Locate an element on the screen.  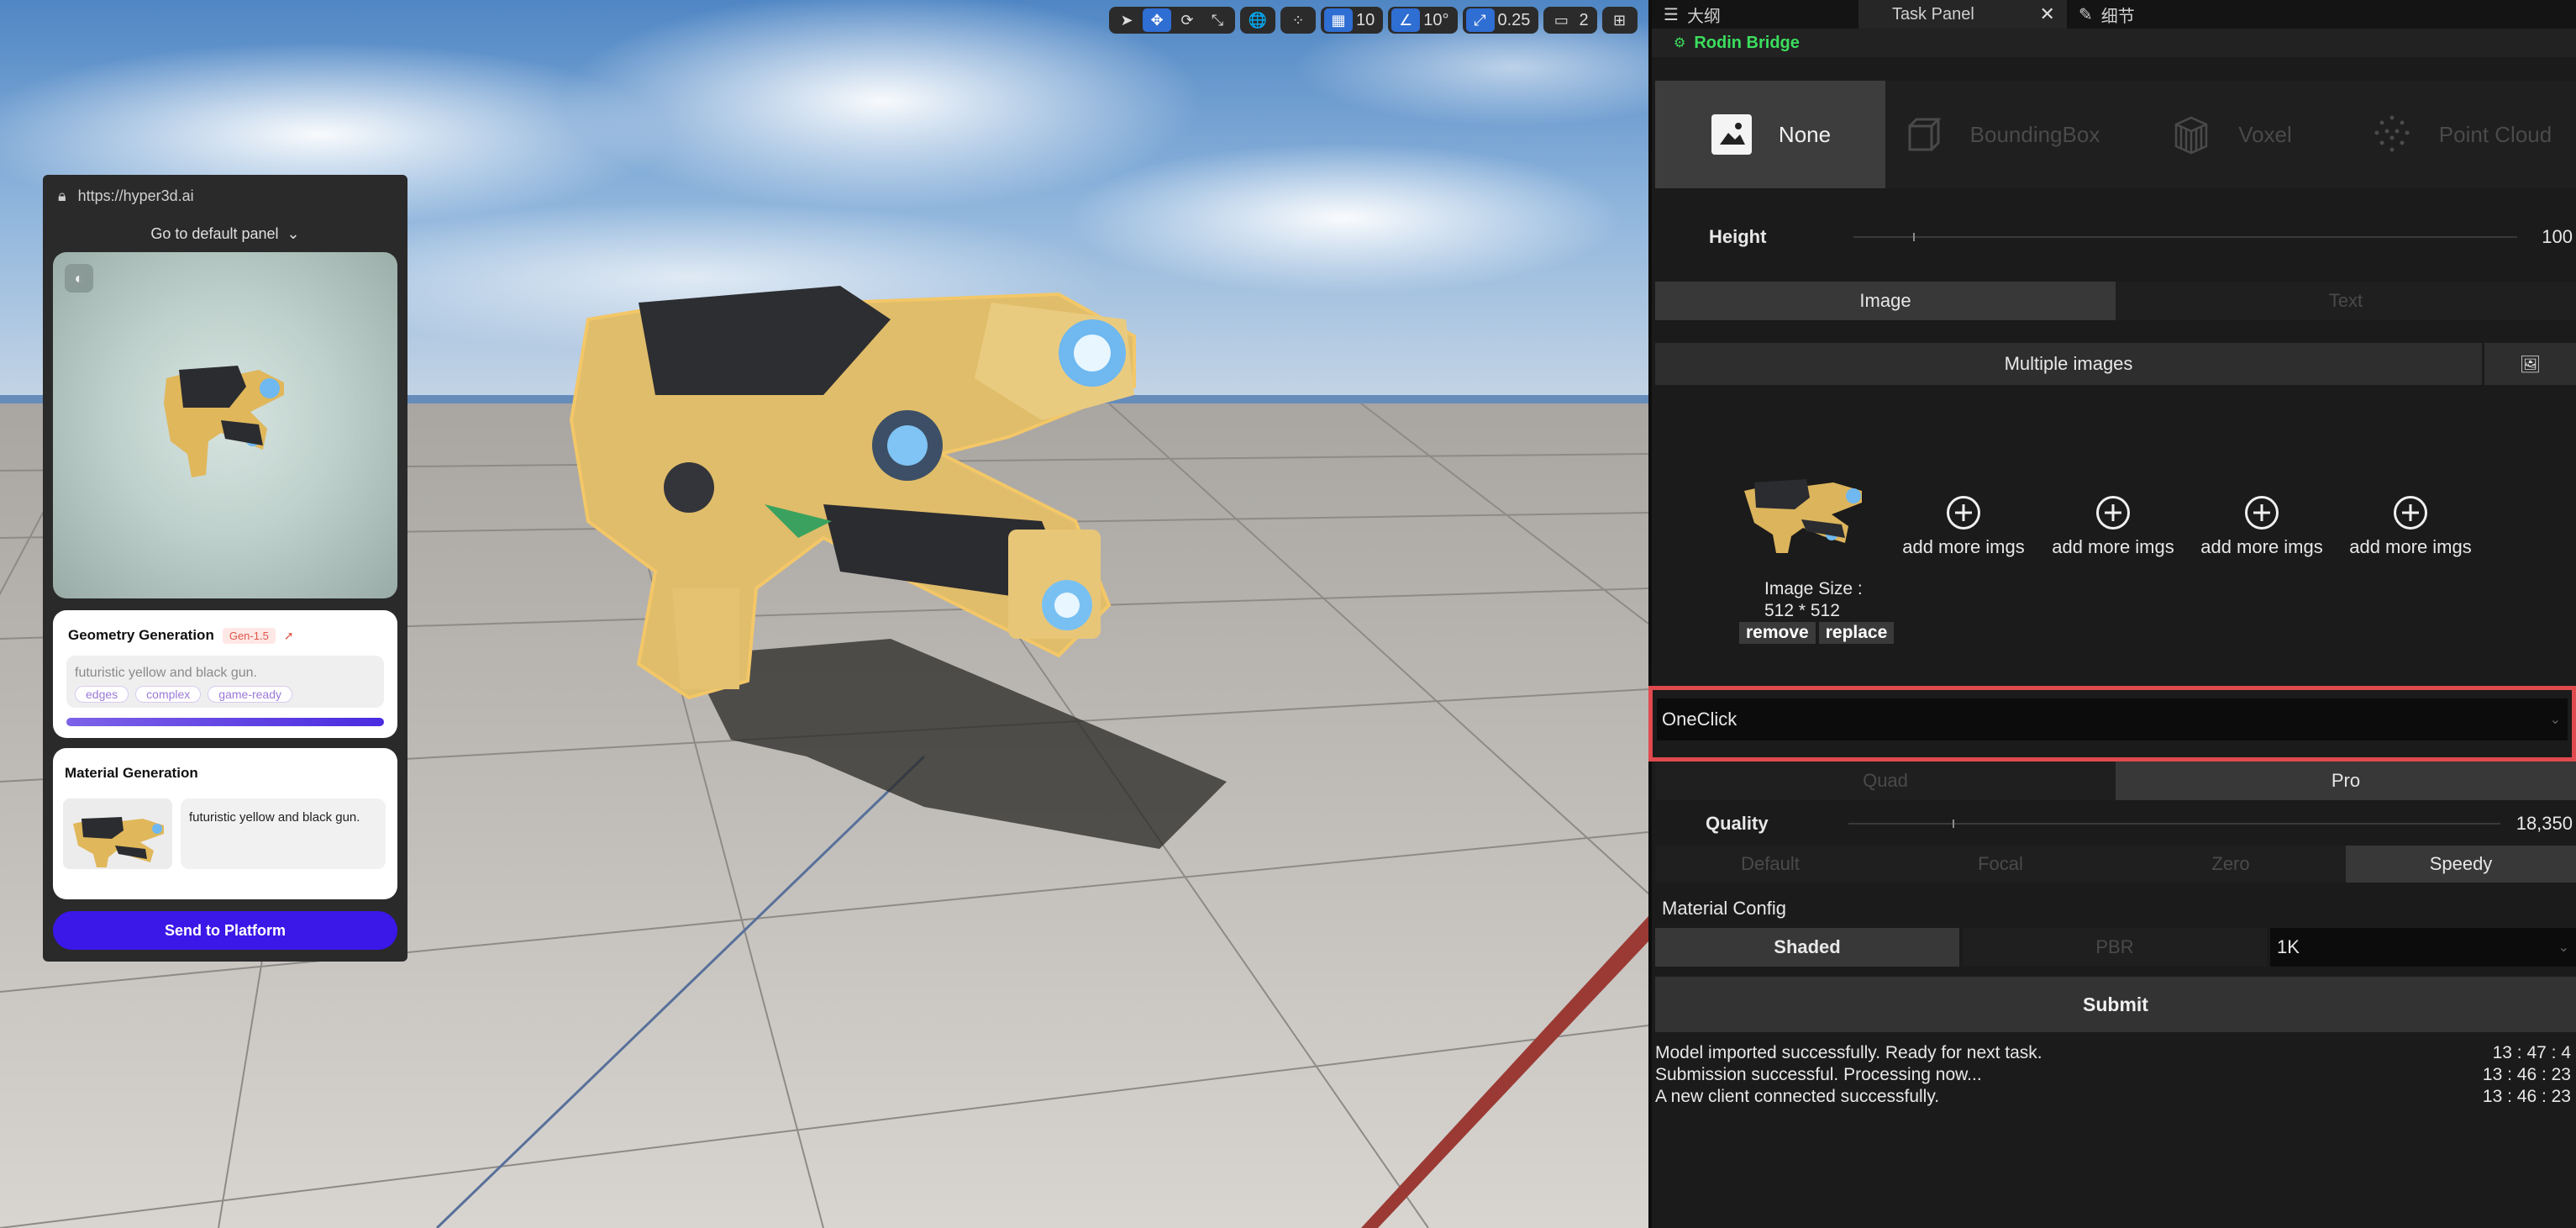
rotate-snap-group: ∠ 10° is located at coordinates (1423, 20).